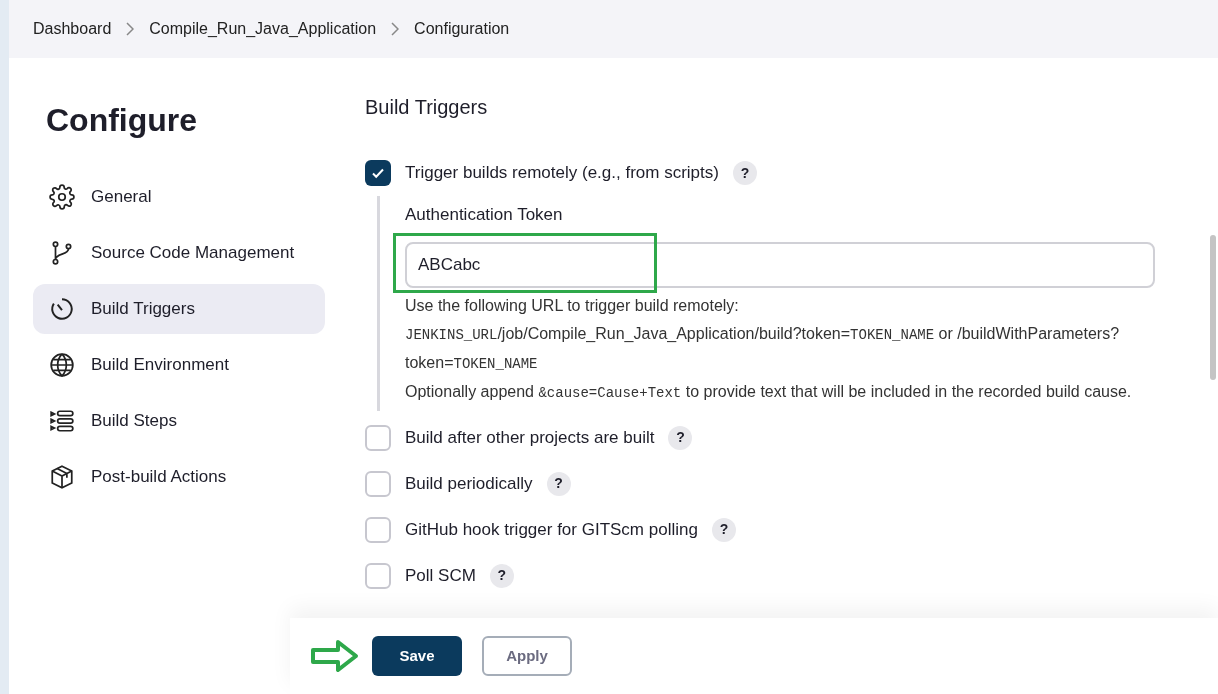 Image resolution: width=1218 pixels, height=694 pixels. Describe the element at coordinates (62, 309) in the screenshot. I see `timer-icon` at that location.